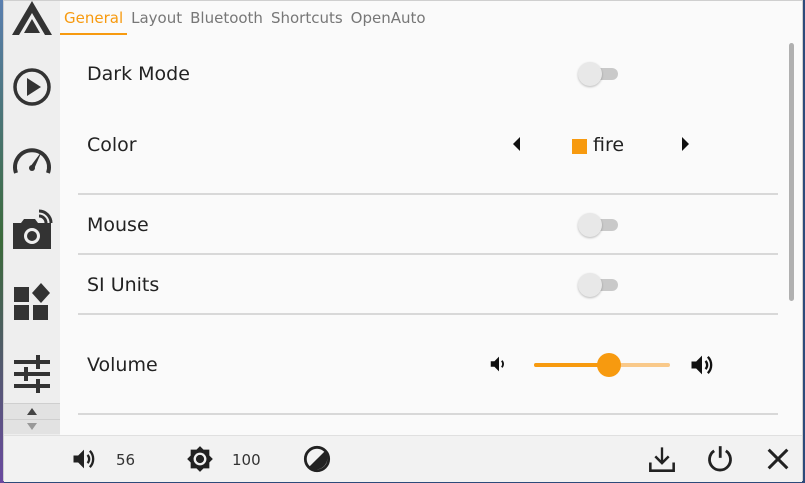 The height and width of the screenshot is (483, 805). I want to click on content-scrollbar, so click(791, 172).